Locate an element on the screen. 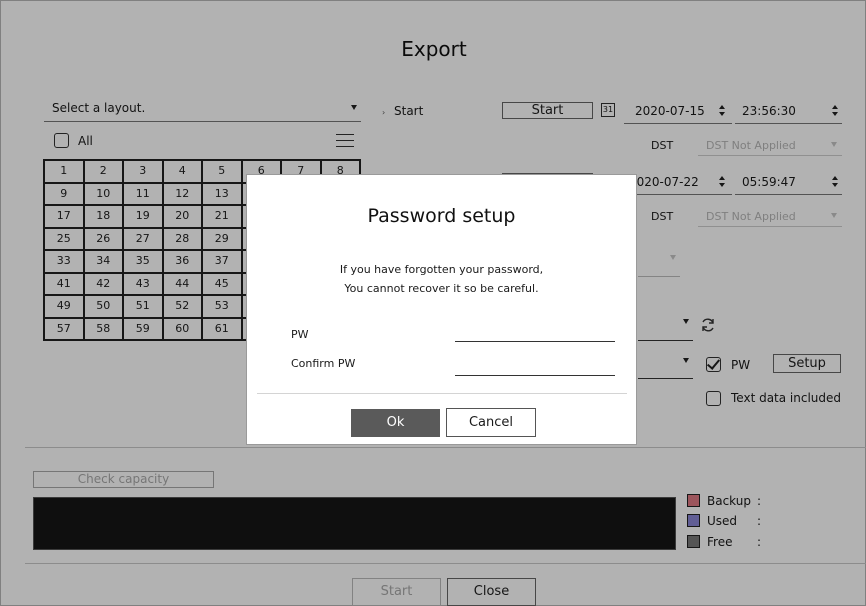 The height and width of the screenshot is (606, 866). cancel-button: Cancel is located at coordinates (491, 422).